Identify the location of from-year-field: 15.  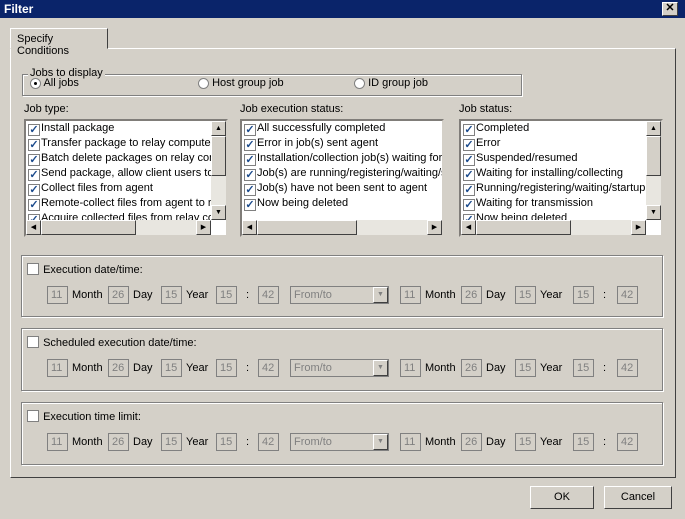
(171, 442).